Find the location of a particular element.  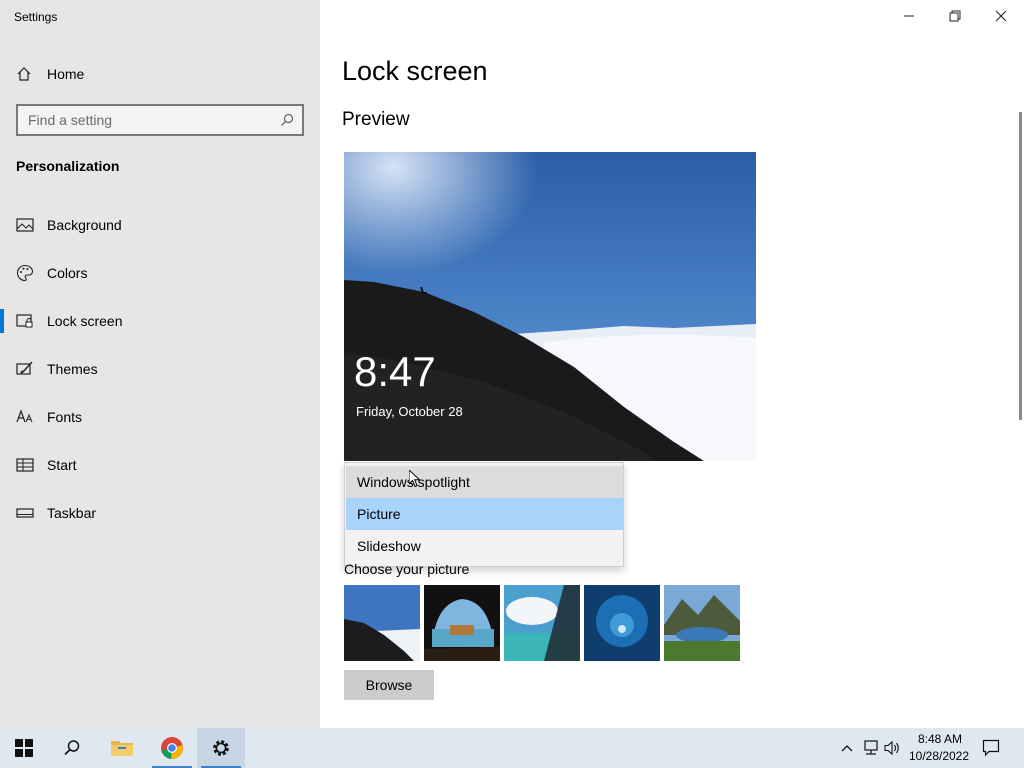

sidebar-item-label: Start is located at coordinates (62, 465).